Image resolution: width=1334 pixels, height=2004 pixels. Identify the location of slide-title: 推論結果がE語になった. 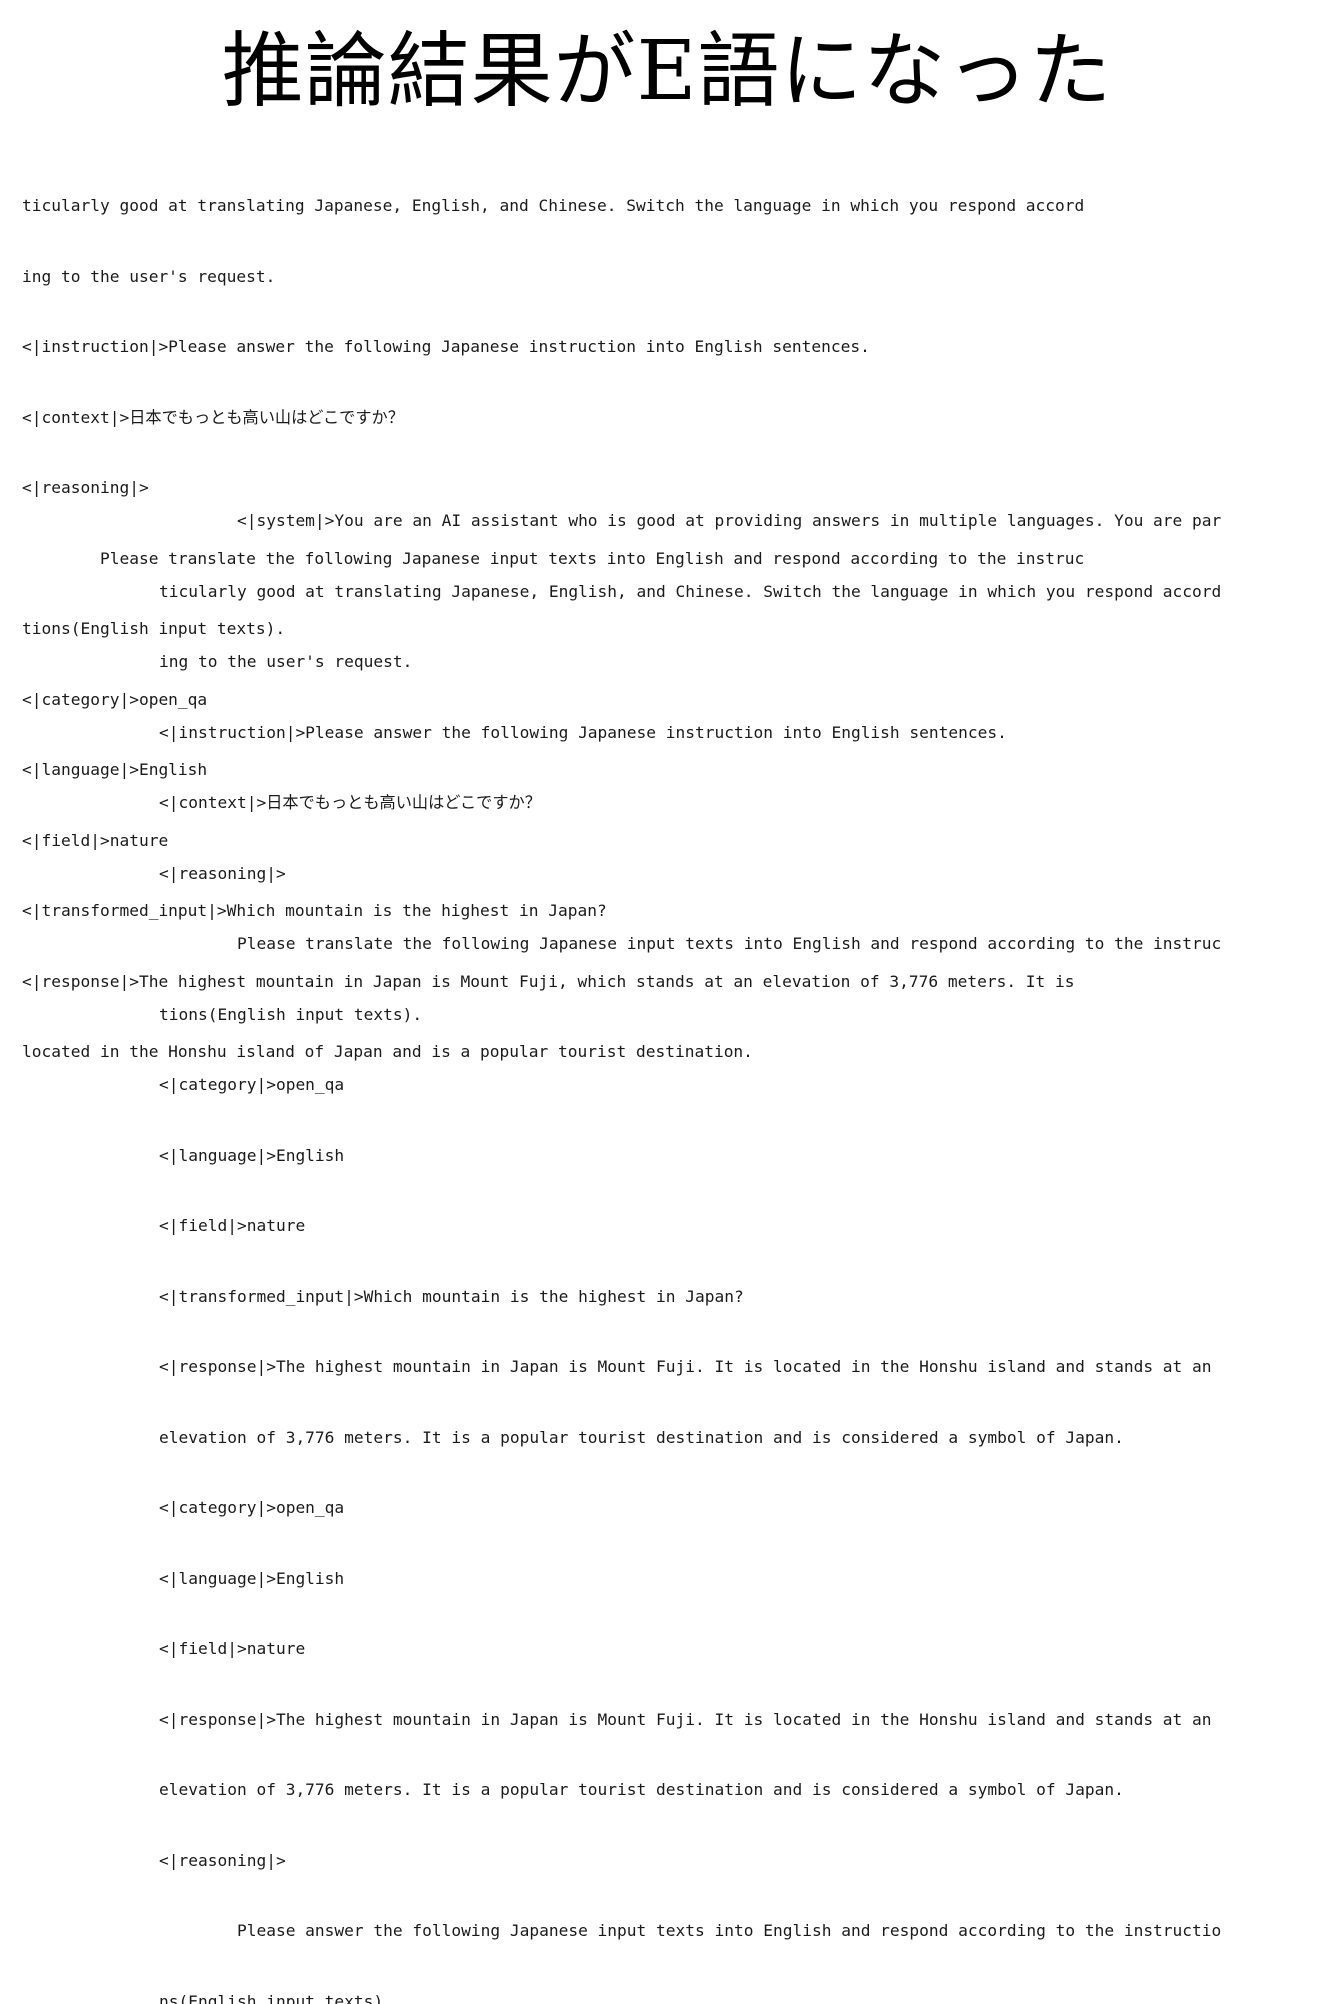
(667, 72).